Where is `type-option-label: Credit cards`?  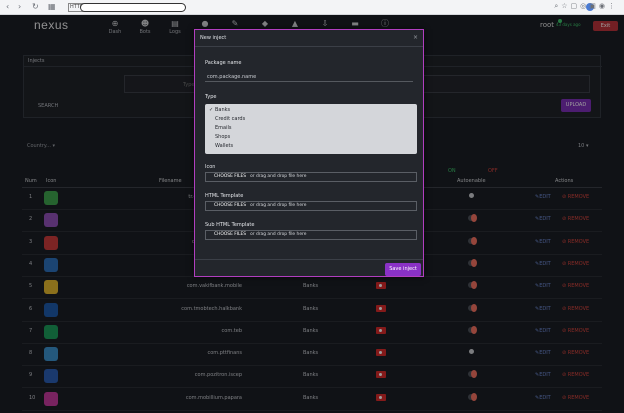
type-option-label: Credit cards is located at coordinates (230, 119).